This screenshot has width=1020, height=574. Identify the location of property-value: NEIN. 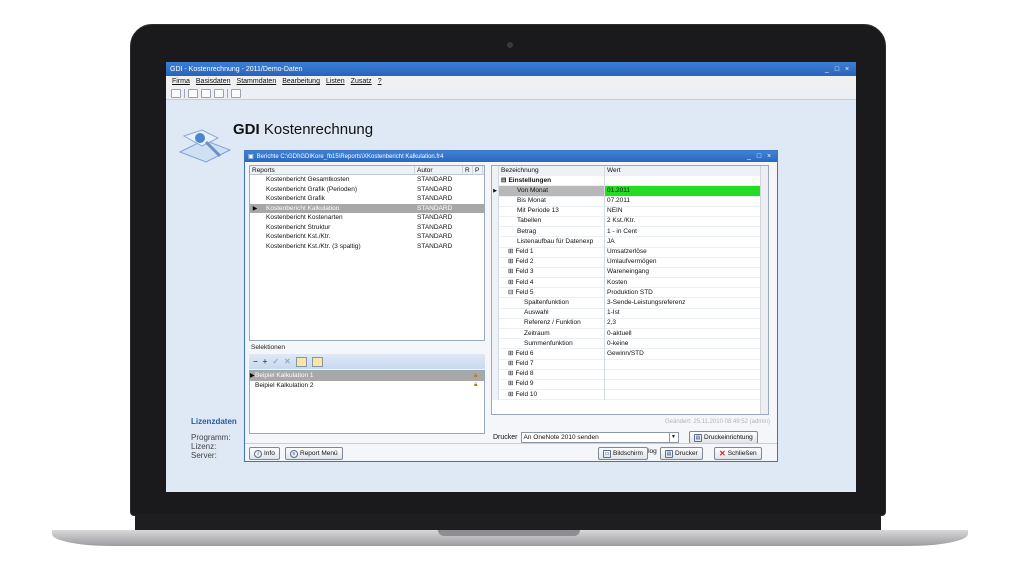
(686, 211).